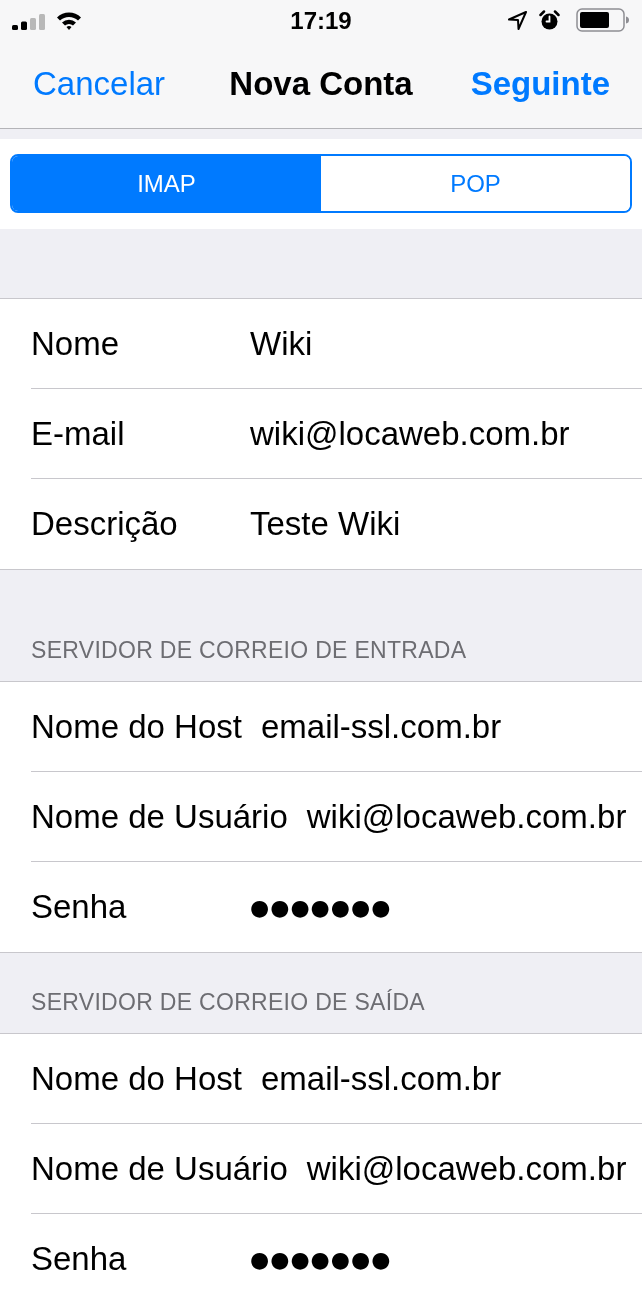 This screenshot has width=642, height=1302. Describe the element at coordinates (440, 344) in the screenshot. I see `text-field: Wiki` at that location.